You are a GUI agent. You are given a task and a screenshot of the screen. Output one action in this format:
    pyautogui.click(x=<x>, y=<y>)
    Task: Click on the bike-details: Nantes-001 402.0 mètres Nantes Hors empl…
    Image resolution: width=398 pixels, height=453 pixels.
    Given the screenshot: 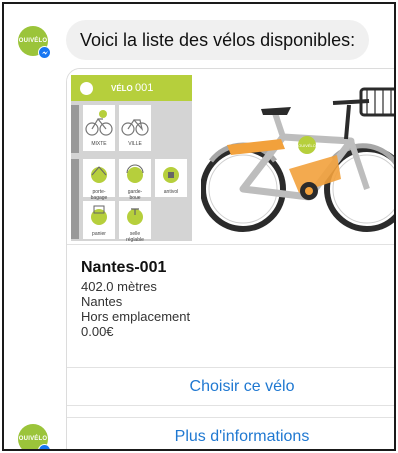 What is the action you would take?
    pyautogui.click(x=135, y=298)
    